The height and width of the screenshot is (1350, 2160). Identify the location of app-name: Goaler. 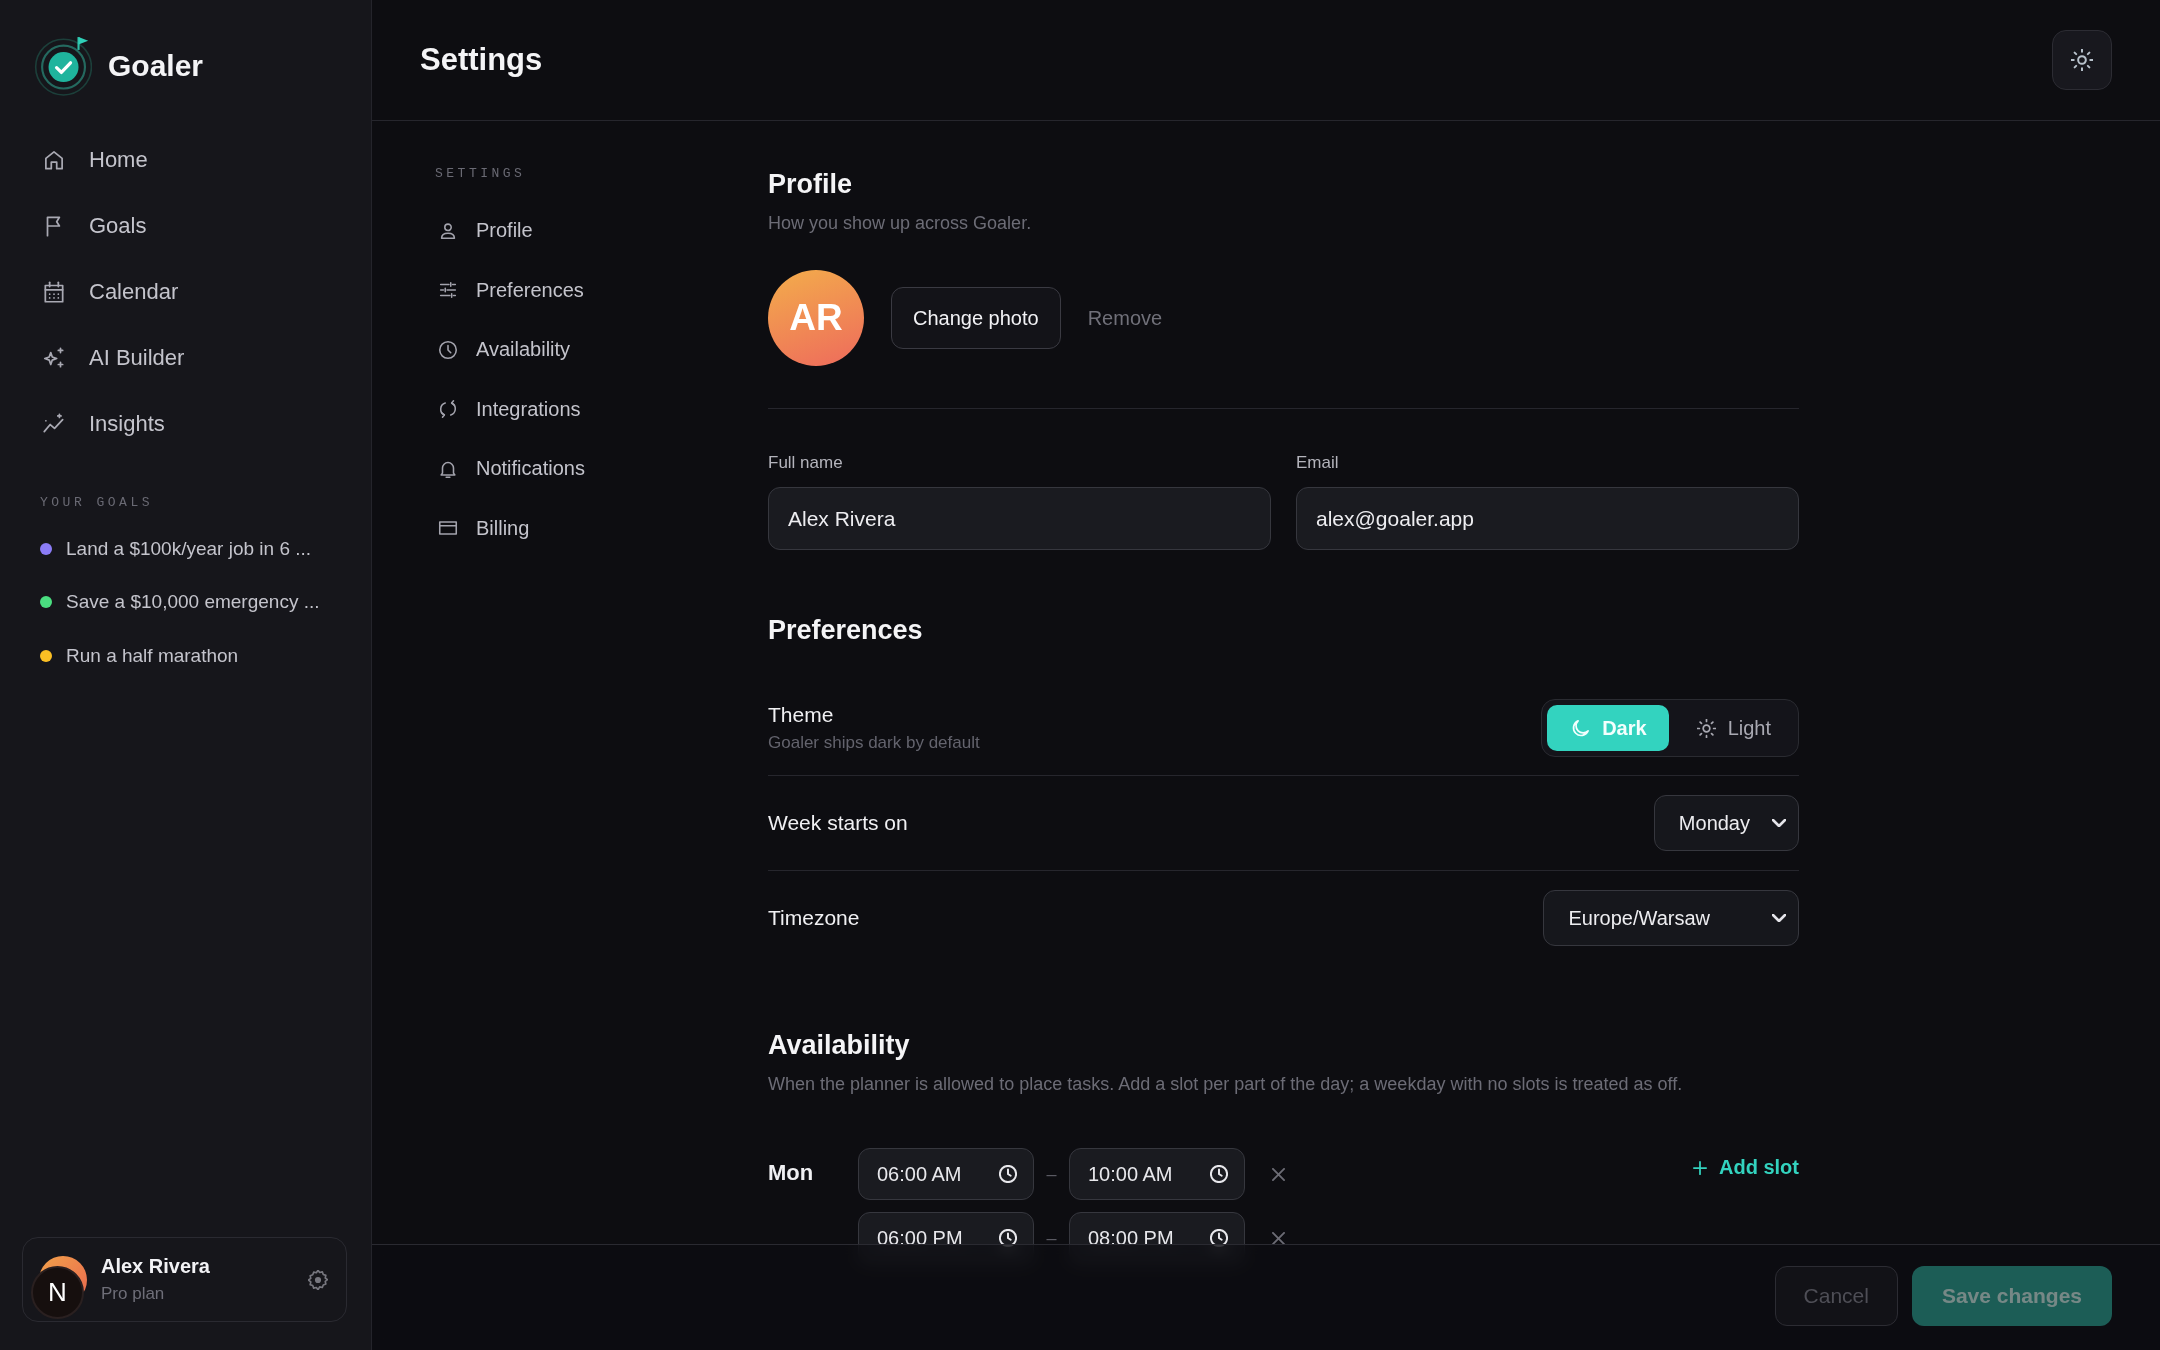
(156, 66).